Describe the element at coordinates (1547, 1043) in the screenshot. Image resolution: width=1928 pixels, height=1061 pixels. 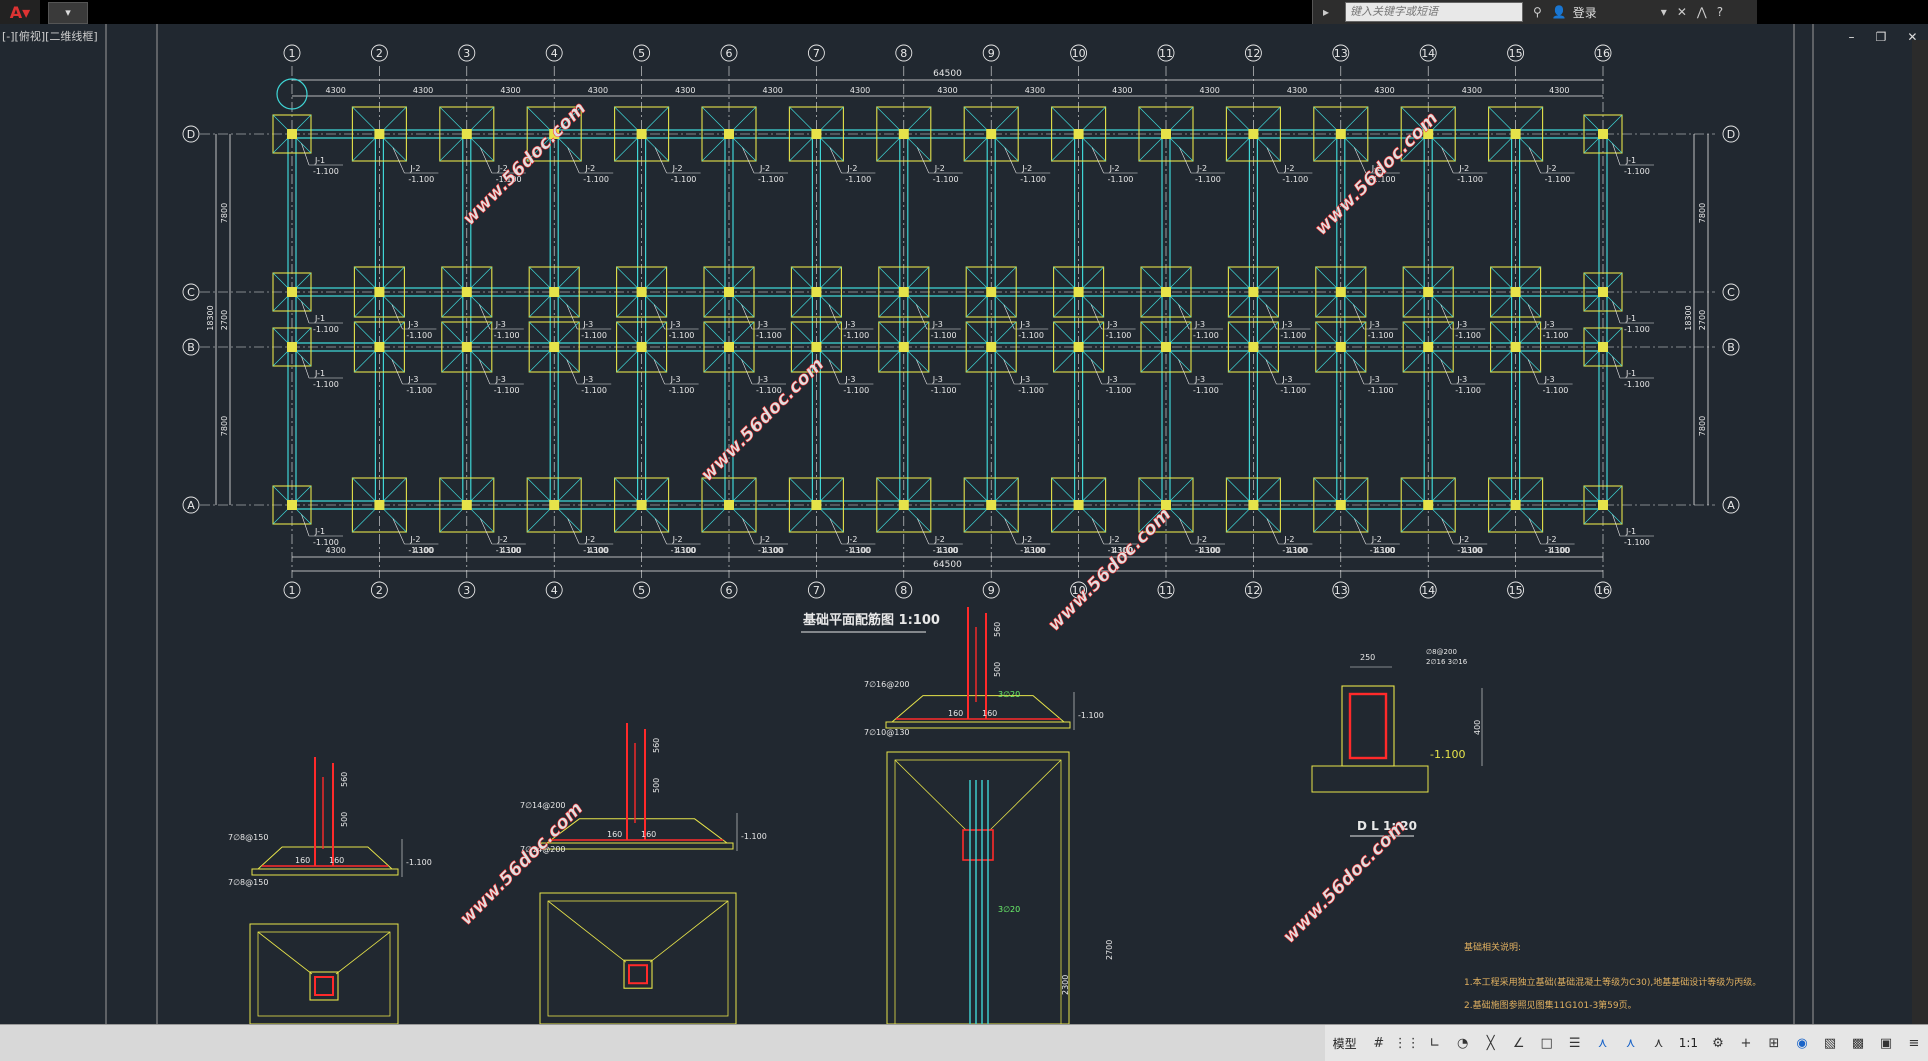
I see `dynamic-ucs-icon: □` at that location.